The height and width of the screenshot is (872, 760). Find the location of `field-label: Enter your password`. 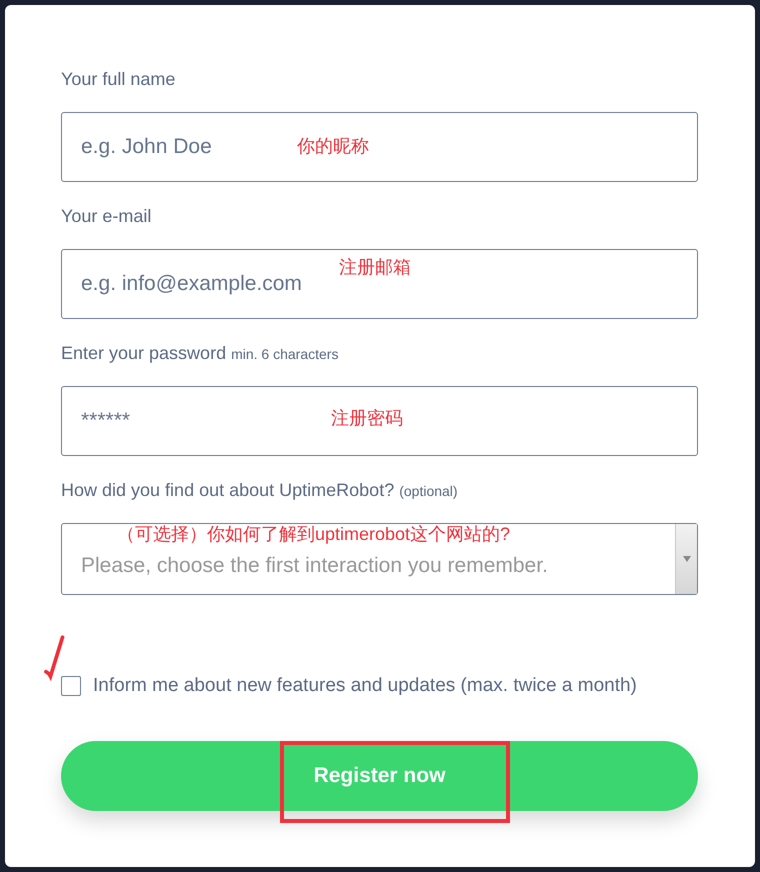

field-label: Enter your password is located at coordinates (143, 353).